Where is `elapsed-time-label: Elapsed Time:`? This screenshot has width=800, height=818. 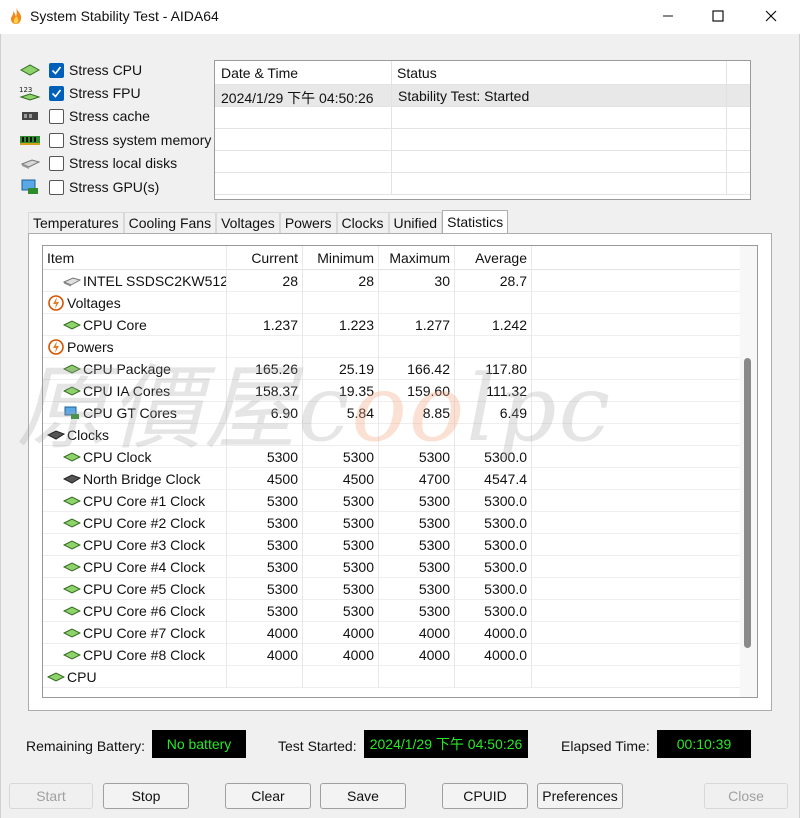 elapsed-time-label: Elapsed Time: is located at coordinates (605, 746).